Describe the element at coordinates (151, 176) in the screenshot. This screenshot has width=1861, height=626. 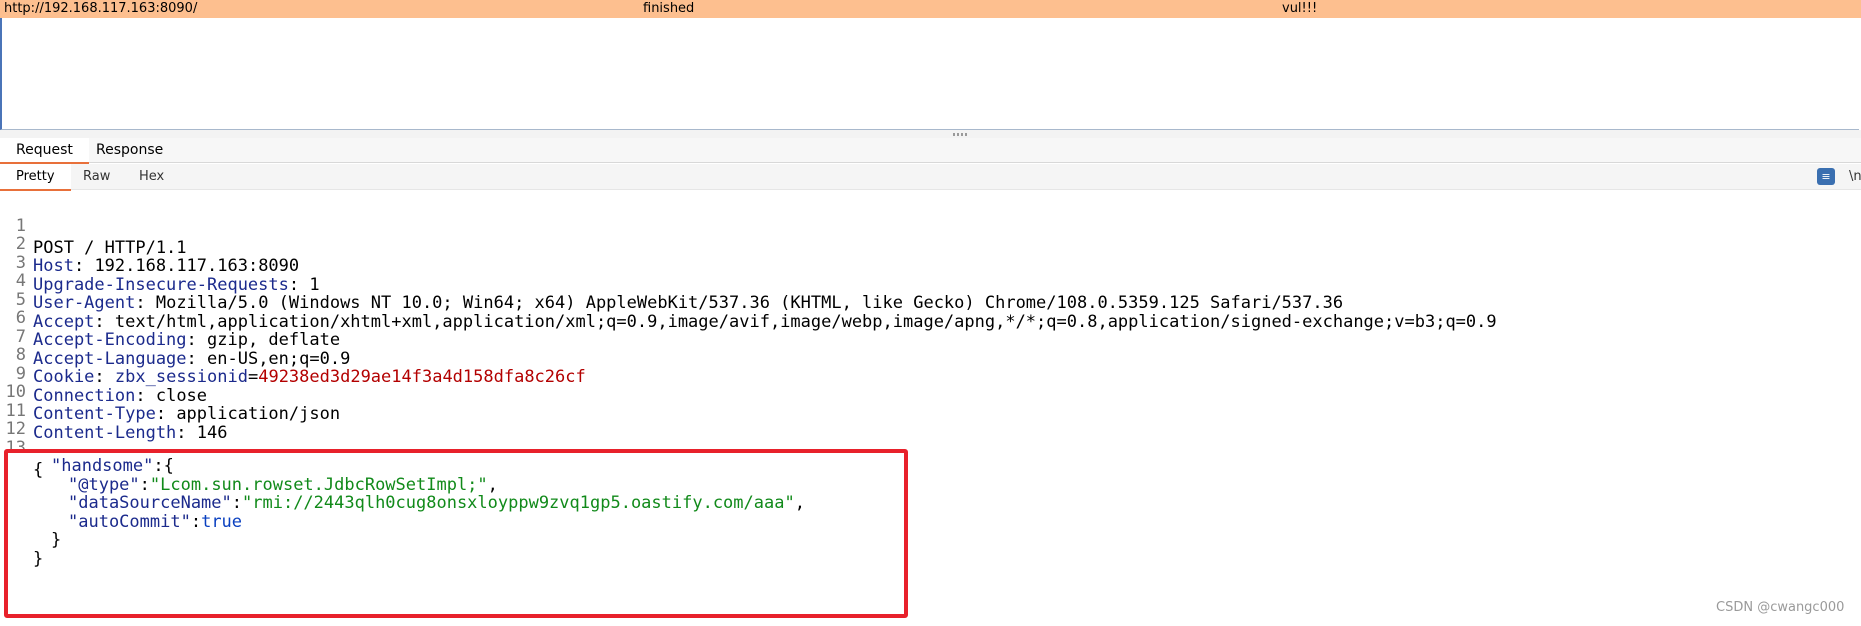
I see `tab-hex: Hex` at that location.